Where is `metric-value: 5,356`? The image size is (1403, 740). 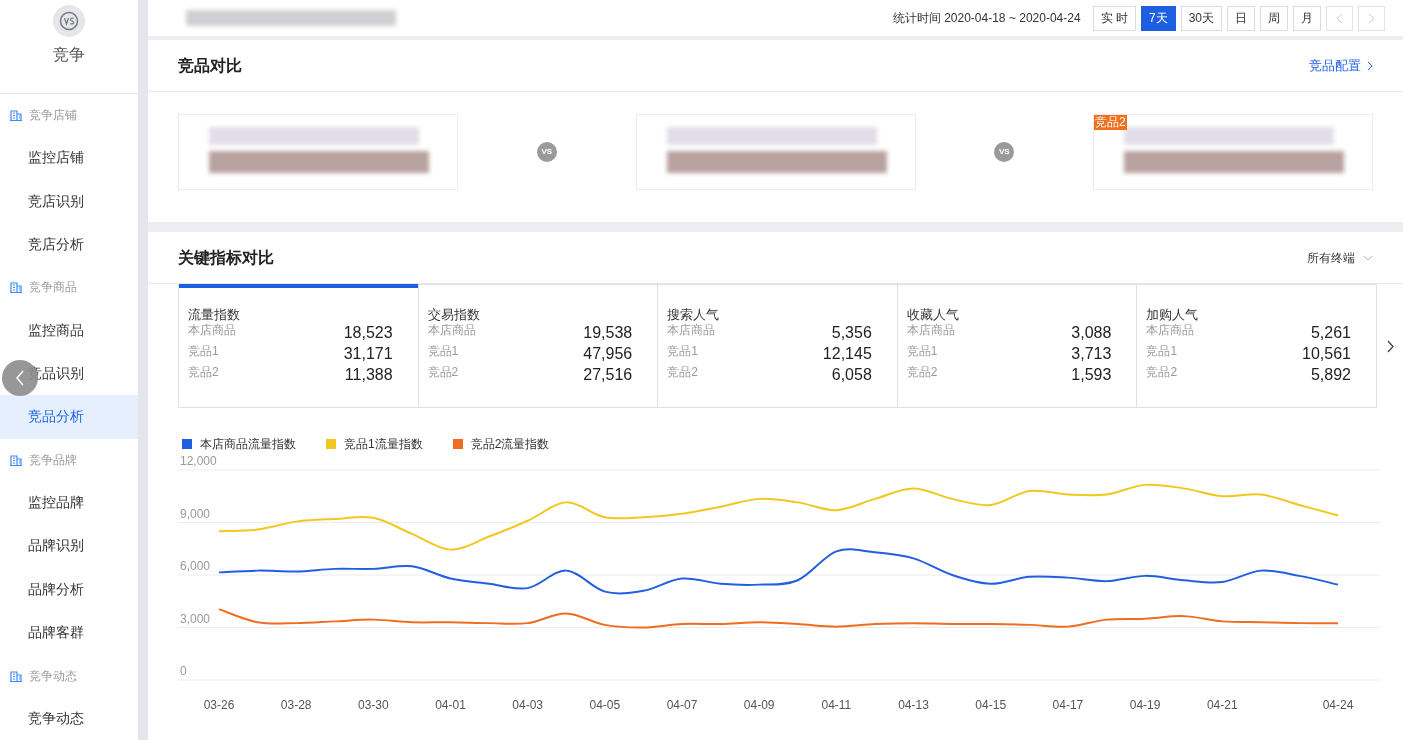 metric-value: 5,356 is located at coordinates (851, 333).